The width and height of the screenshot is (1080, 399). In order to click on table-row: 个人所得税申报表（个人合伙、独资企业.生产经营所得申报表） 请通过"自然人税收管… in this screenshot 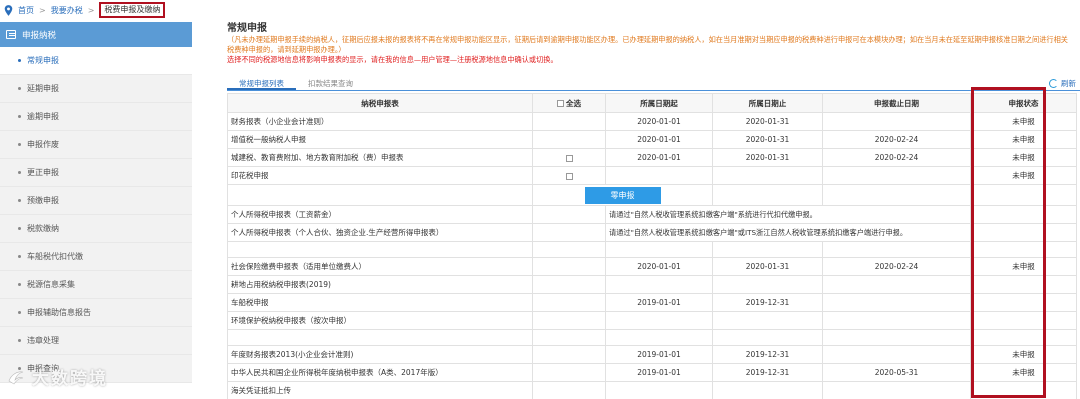, I will do `click(652, 232)`.